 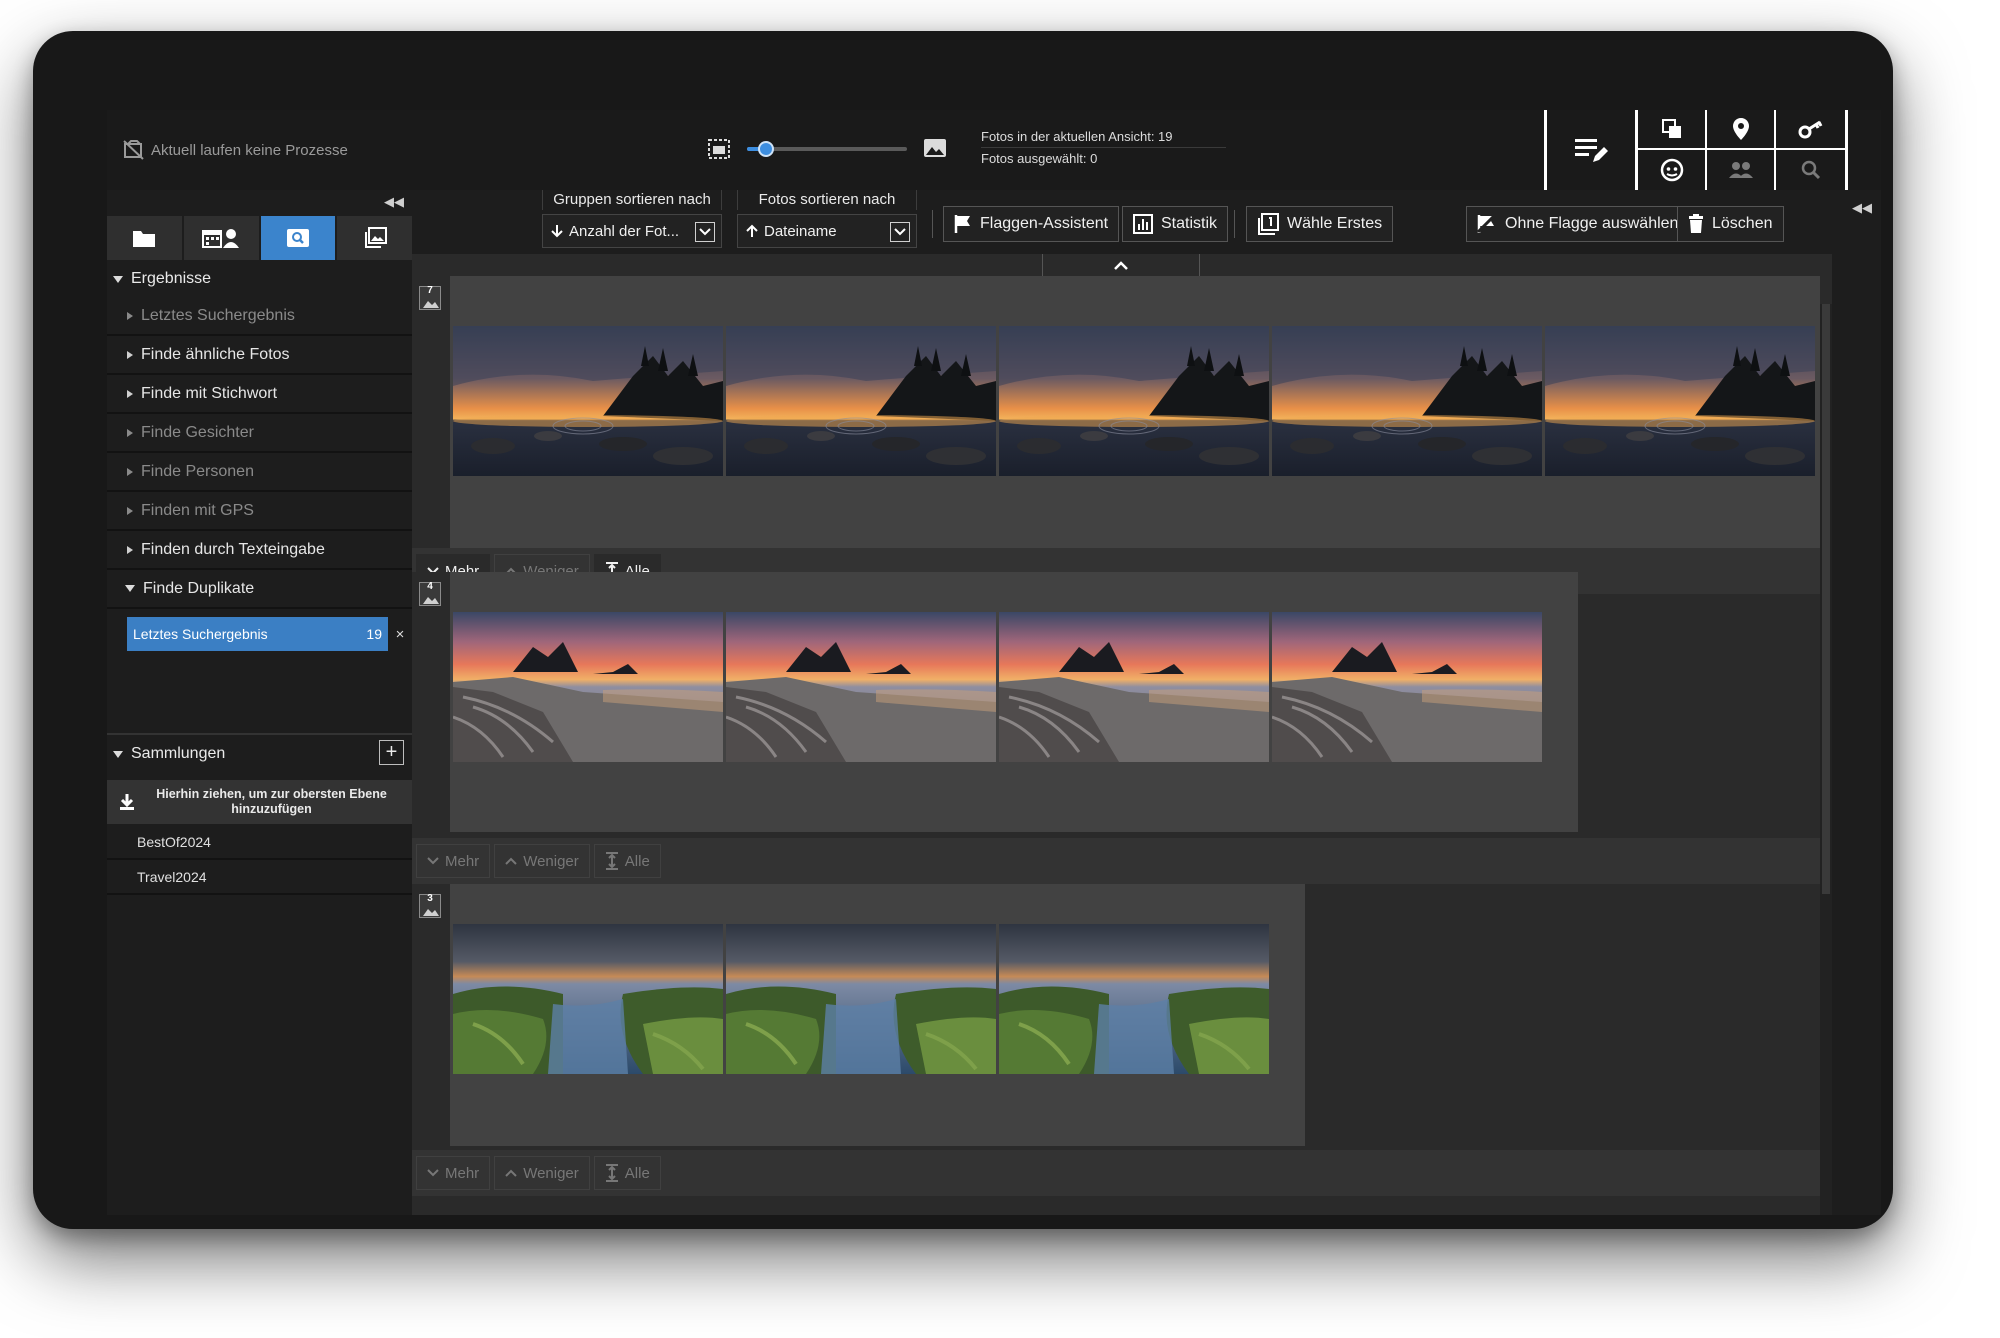 I want to click on flag-assistant-button: Flaggen-Assistent, so click(x=1031, y=224).